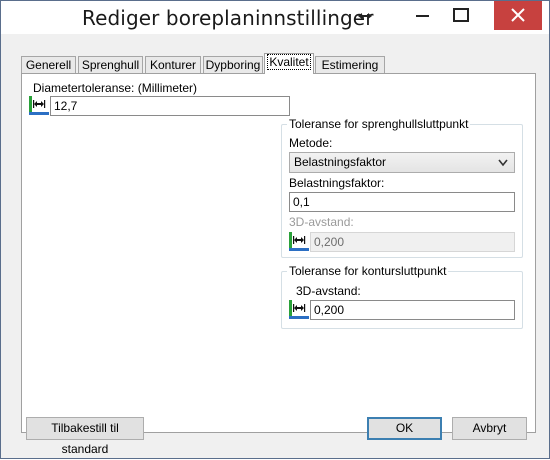  I want to click on maximize-icon, so click(461, 15).